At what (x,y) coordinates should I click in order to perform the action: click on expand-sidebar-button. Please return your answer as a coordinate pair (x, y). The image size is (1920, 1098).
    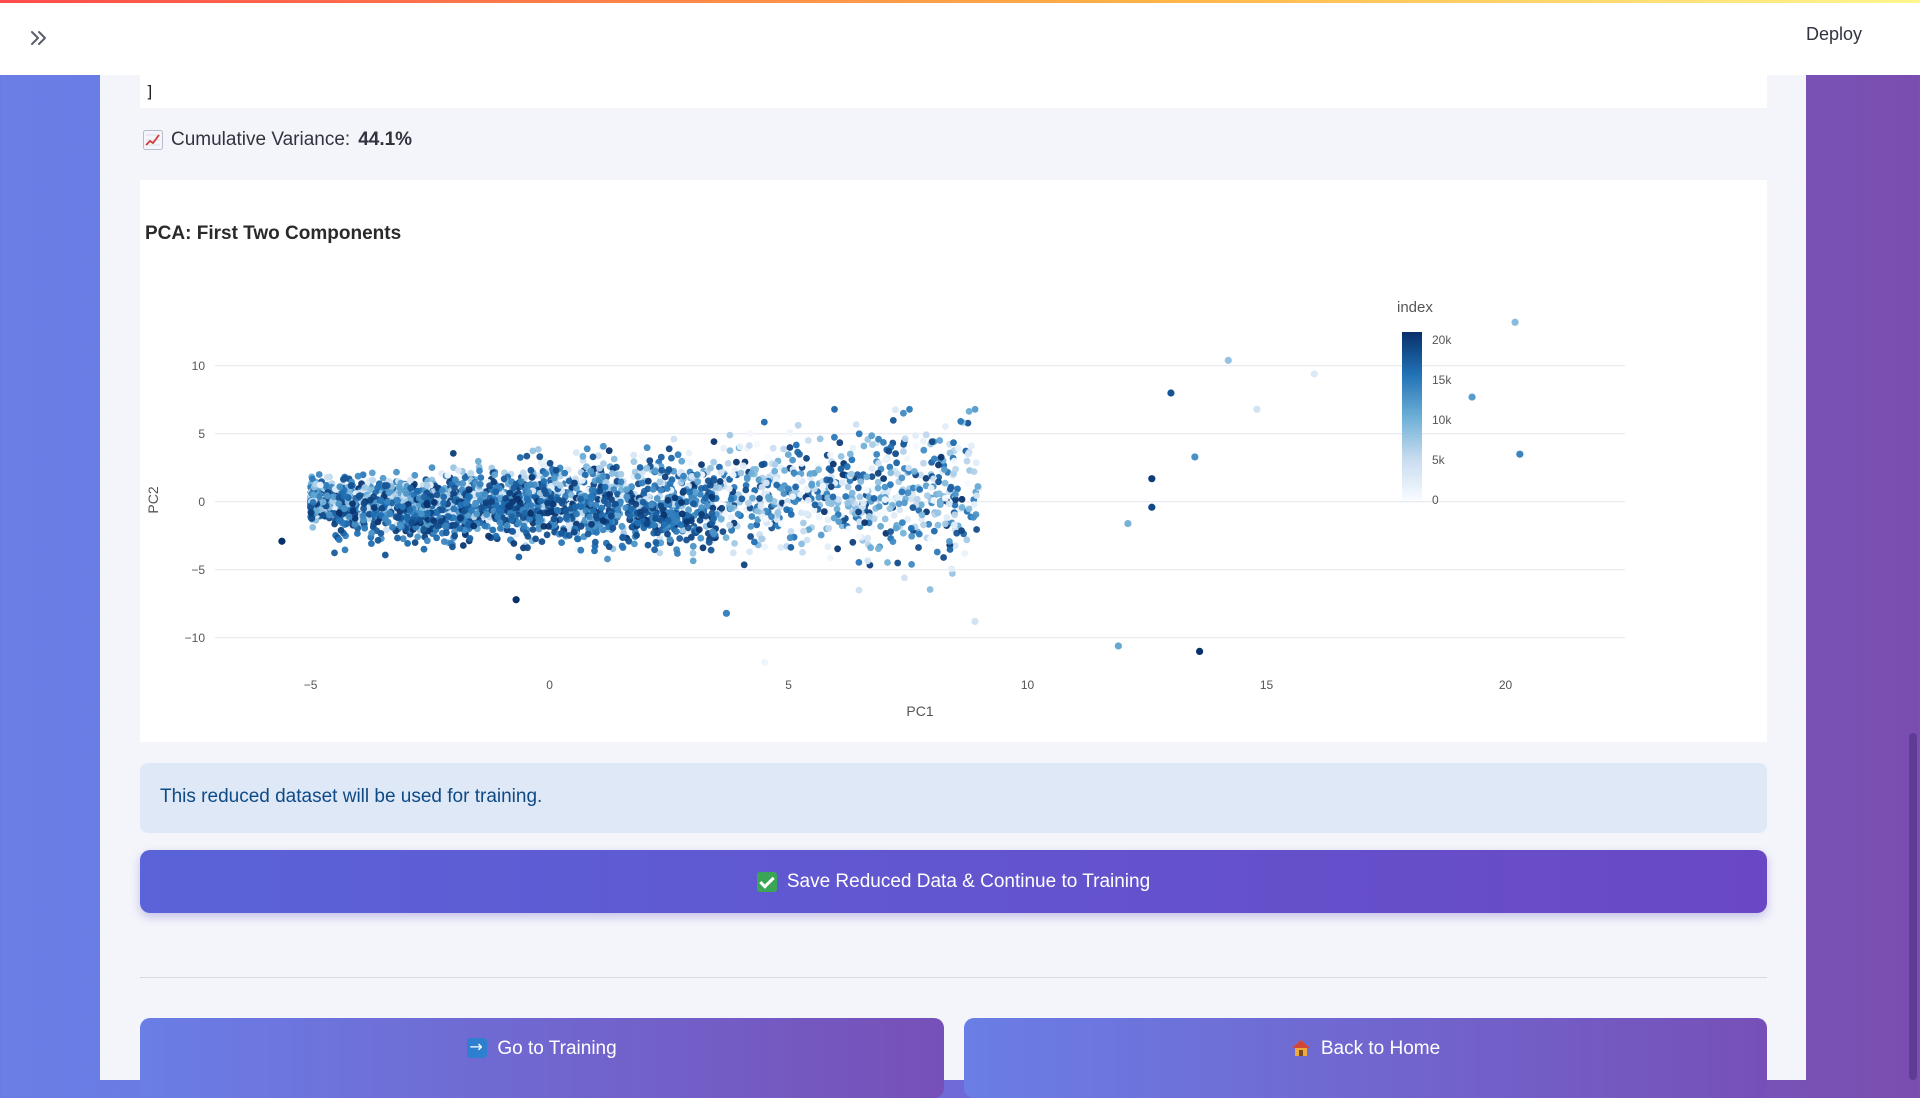
    Looking at the image, I should click on (39, 38).